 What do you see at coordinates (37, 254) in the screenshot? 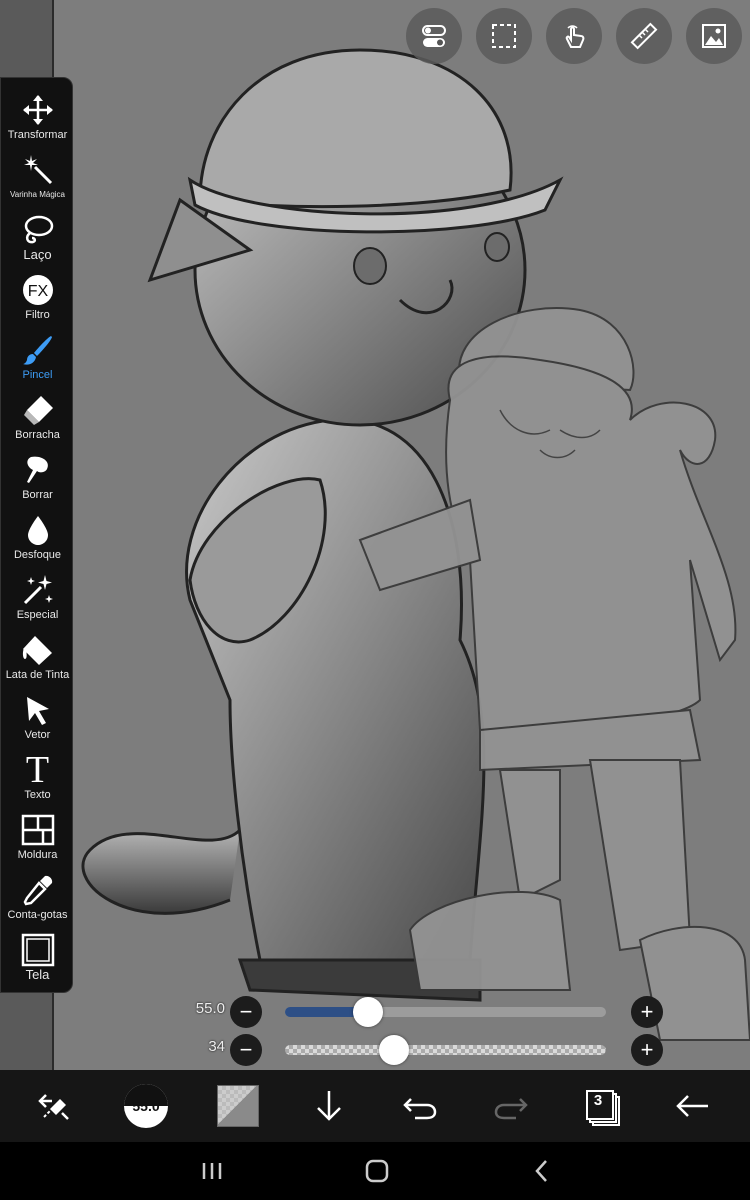
I see `tool-label: Laço` at bounding box center [37, 254].